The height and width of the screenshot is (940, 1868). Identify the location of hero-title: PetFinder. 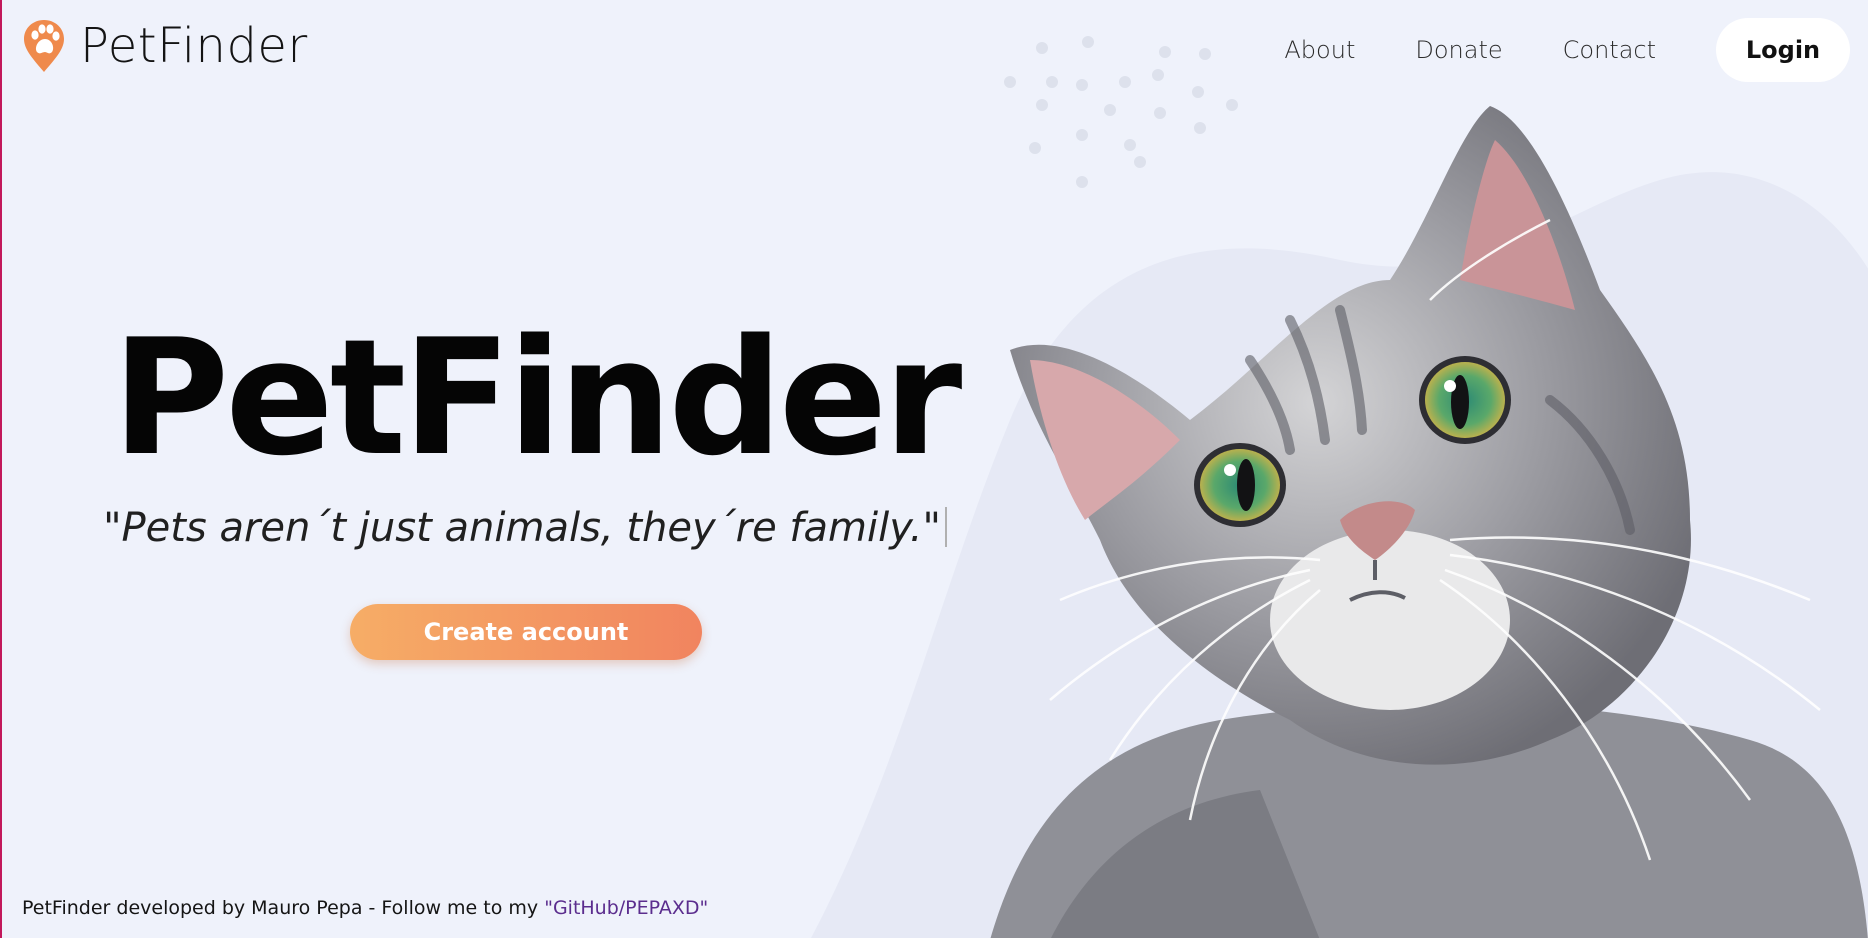
(537, 397).